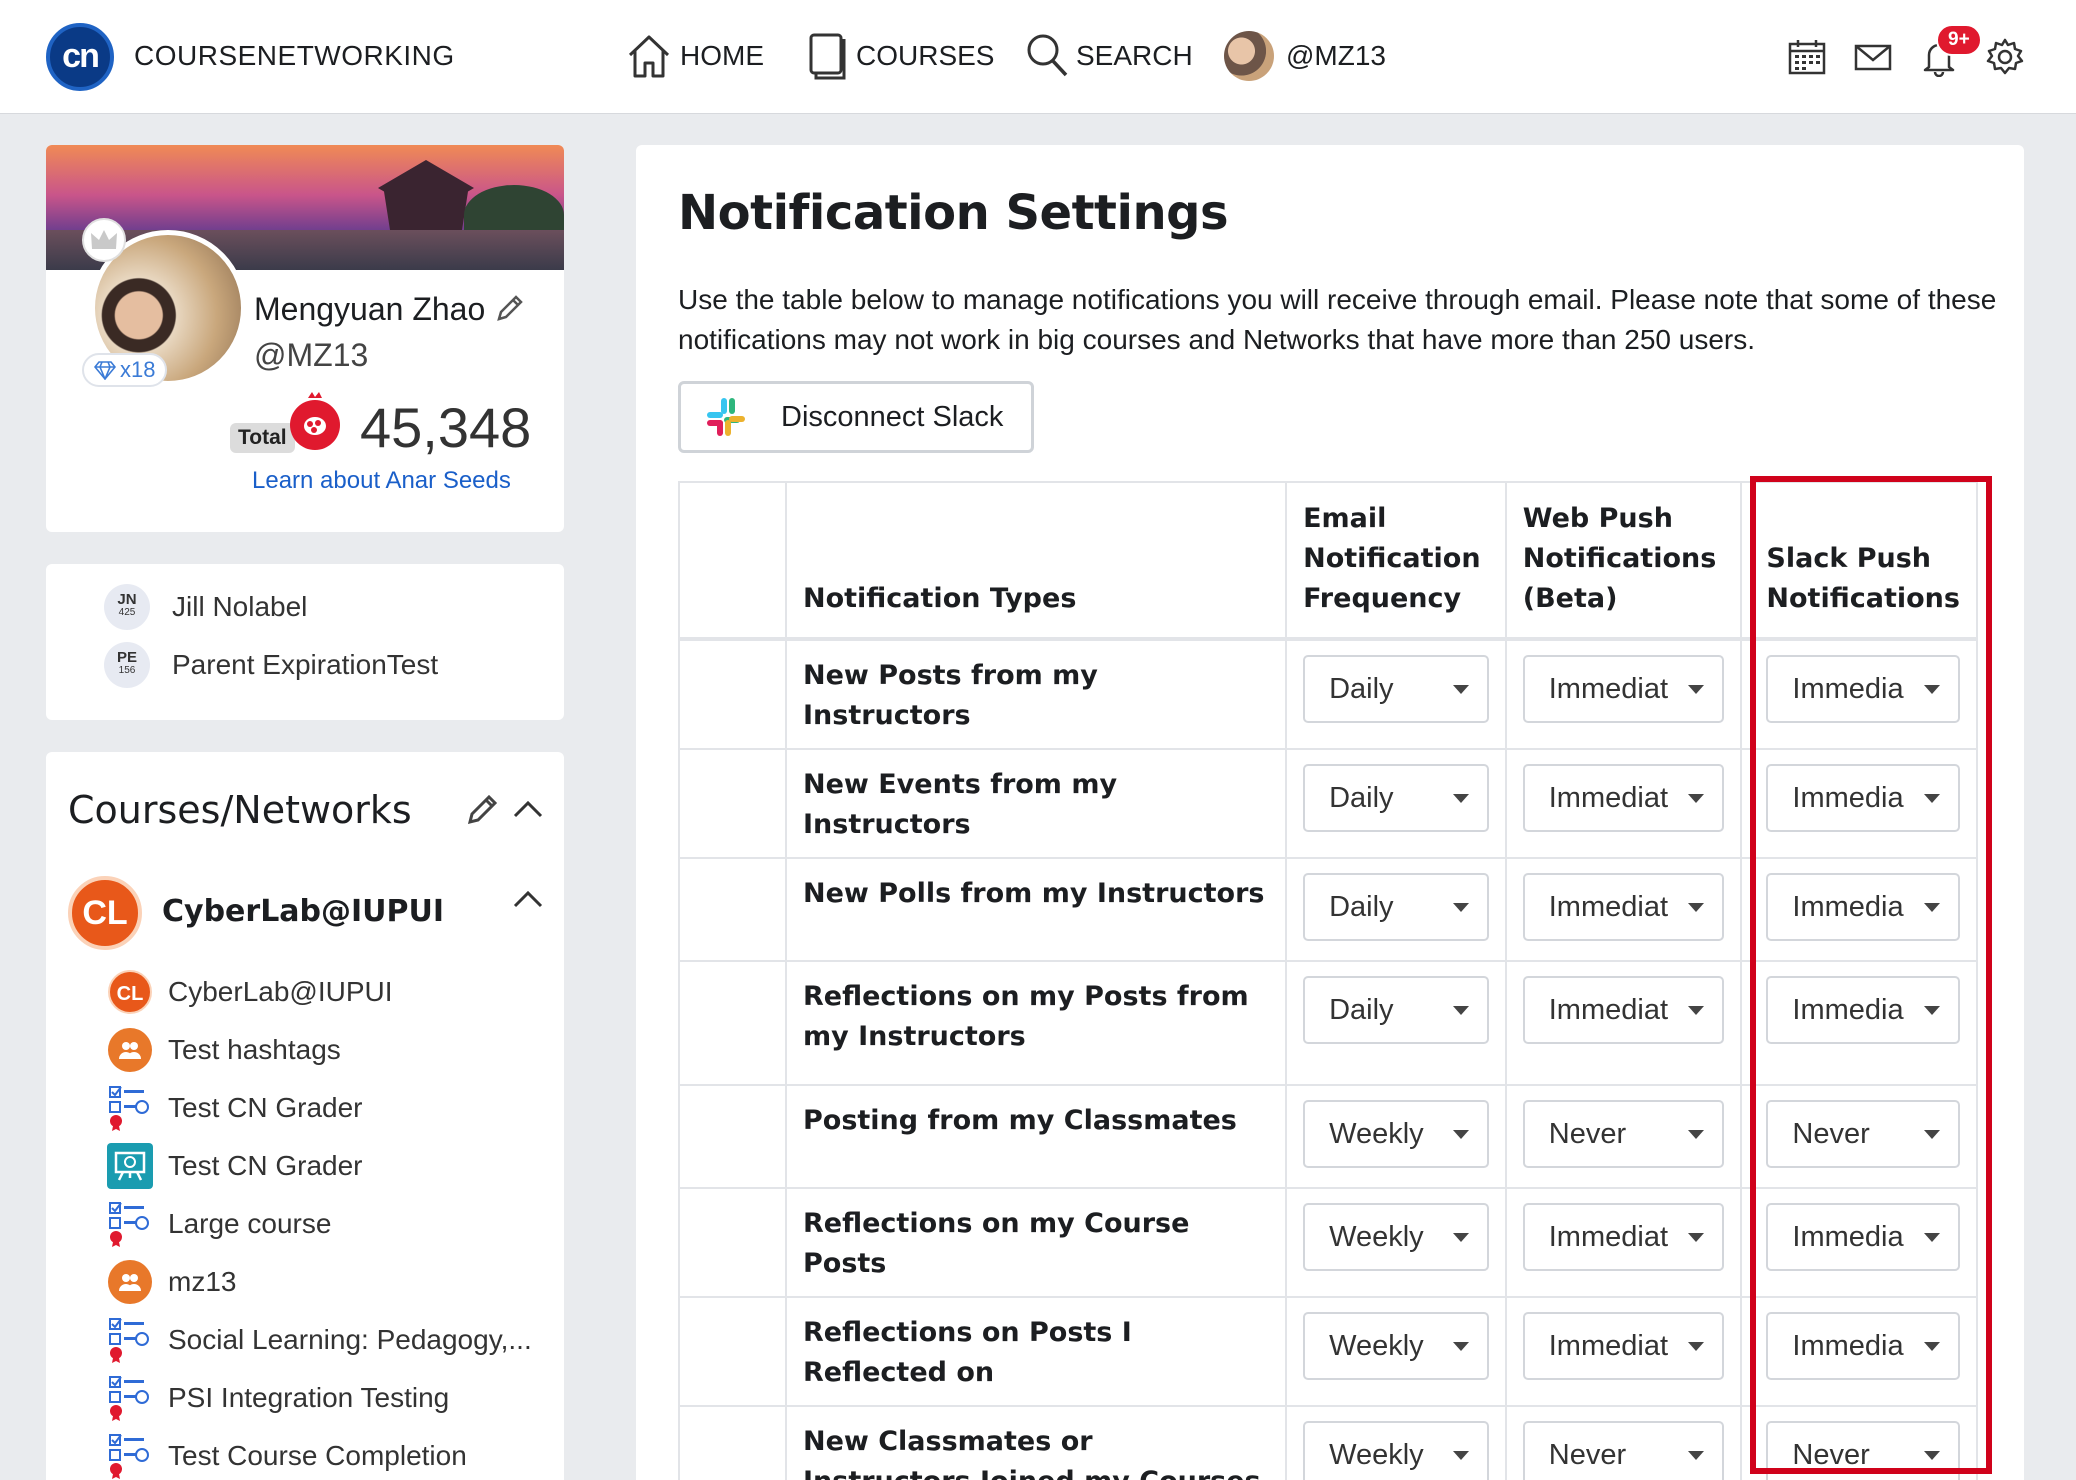 The width and height of the screenshot is (2076, 1480). Describe the element at coordinates (649, 56) in the screenshot. I see `home-icon` at that location.